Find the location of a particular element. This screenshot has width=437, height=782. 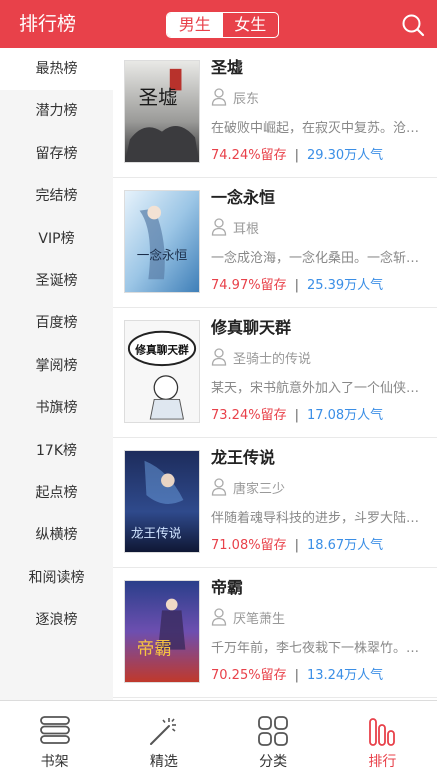

sidebar-item-retention: 留存榜 is located at coordinates (56, 154).